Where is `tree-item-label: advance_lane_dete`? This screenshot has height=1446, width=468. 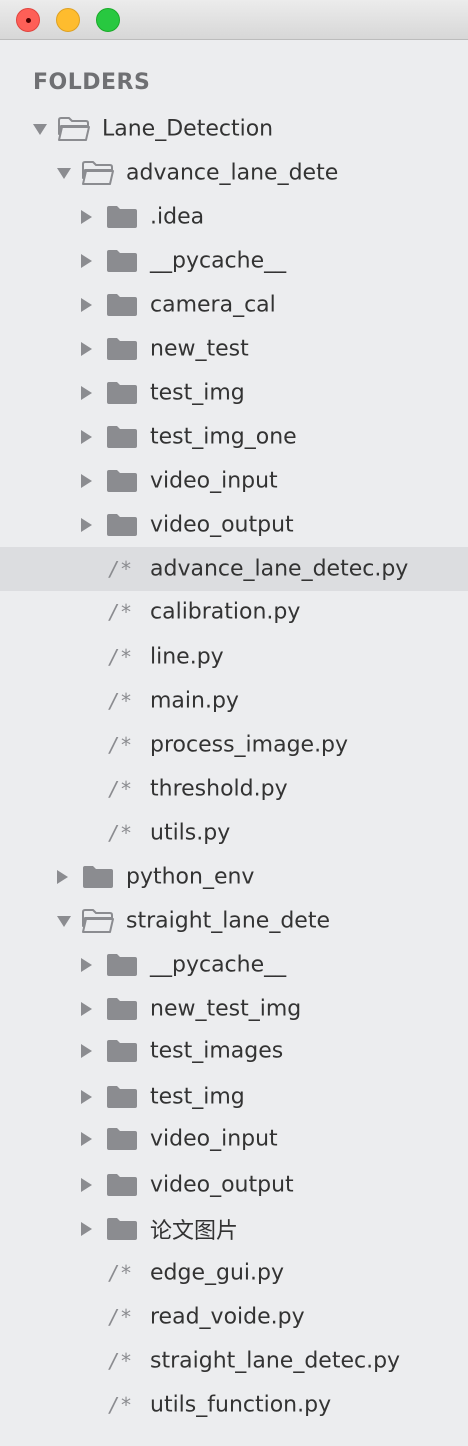
tree-item-label: advance_lane_dete is located at coordinates (232, 173).